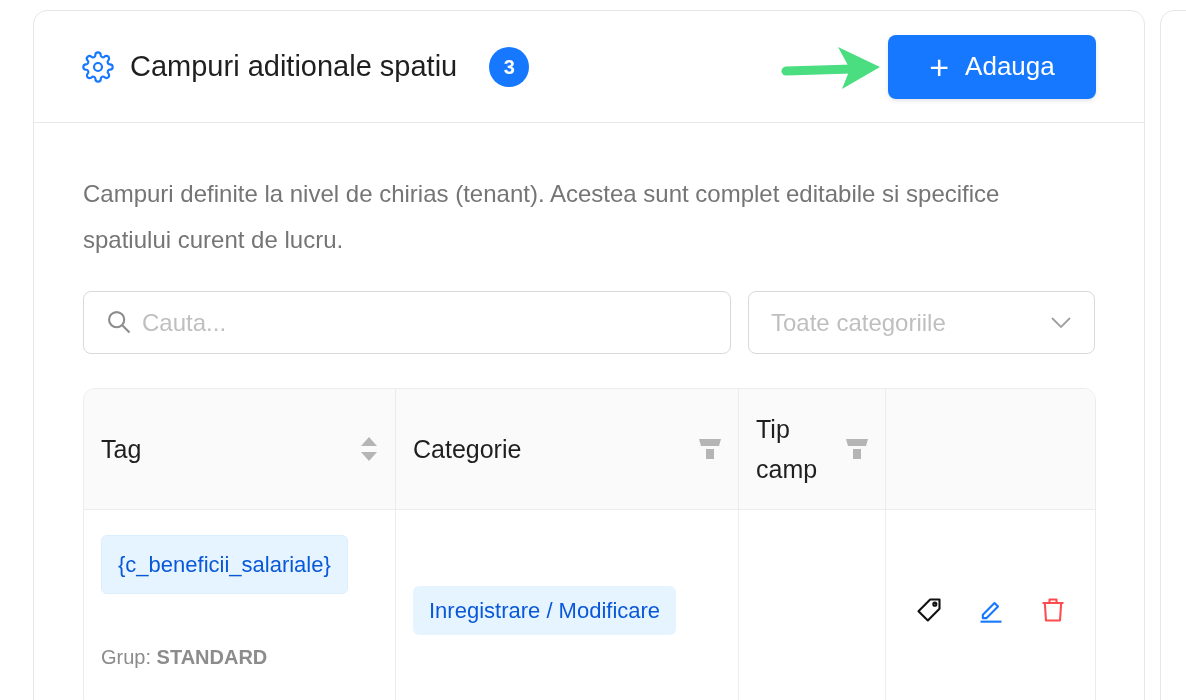 Image resolution: width=1186 pixels, height=700 pixels. I want to click on tag-chip: {c_beneficii_salariale}, so click(224, 564).